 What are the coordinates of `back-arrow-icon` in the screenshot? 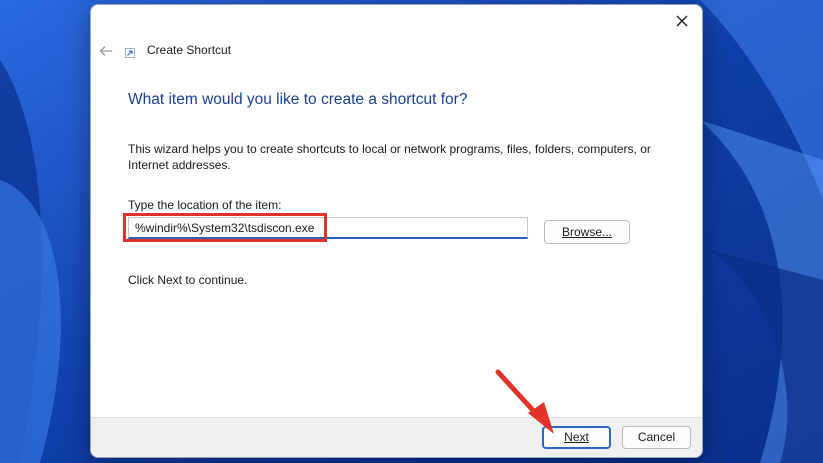 It's located at (105, 51).